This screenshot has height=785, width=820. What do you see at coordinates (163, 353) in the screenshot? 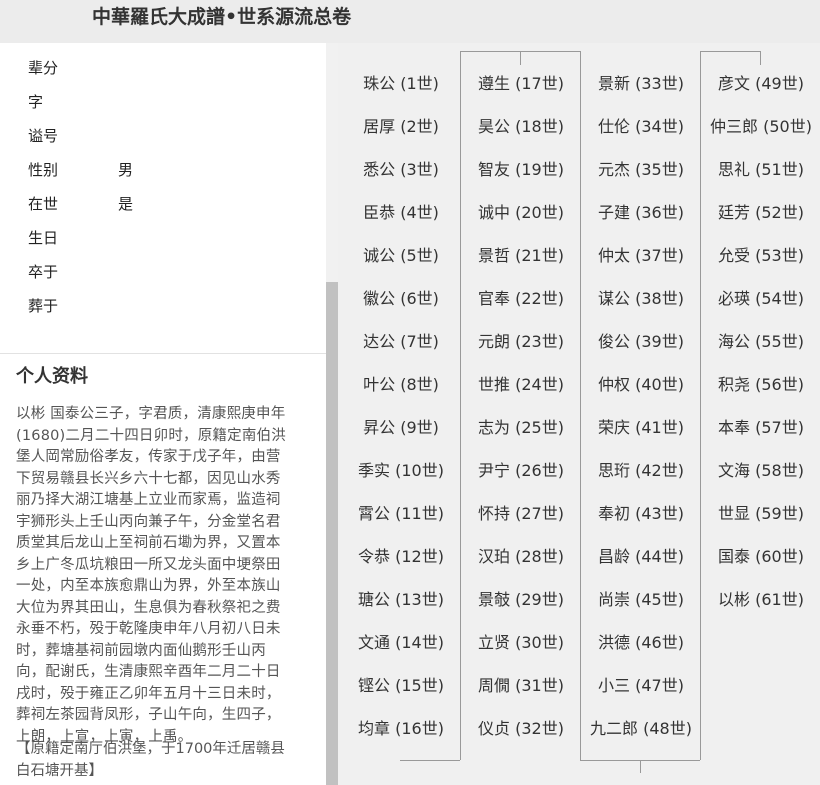
I see `section-divider` at bounding box center [163, 353].